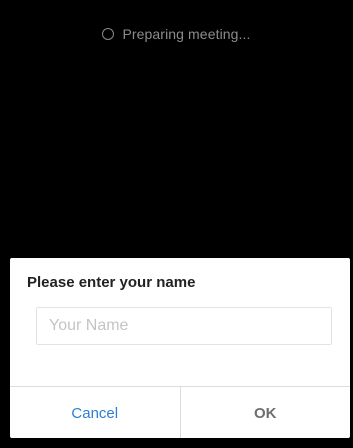 The width and height of the screenshot is (353, 448). What do you see at coordinates (95, 412) in the screenshot?
I see `cancel-button: Cancel` at bounding box center [95, 412].